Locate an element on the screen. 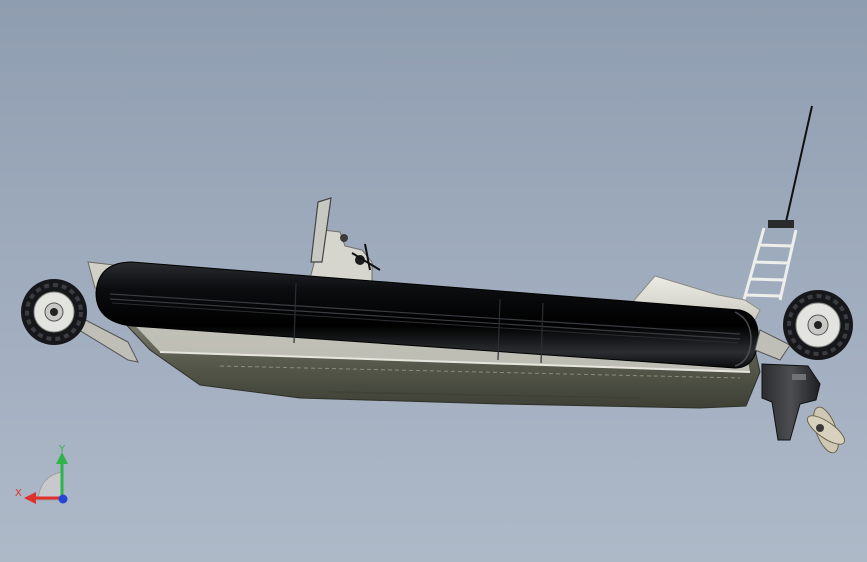  y-axis-label: Y is located at coordinates (62, 449).